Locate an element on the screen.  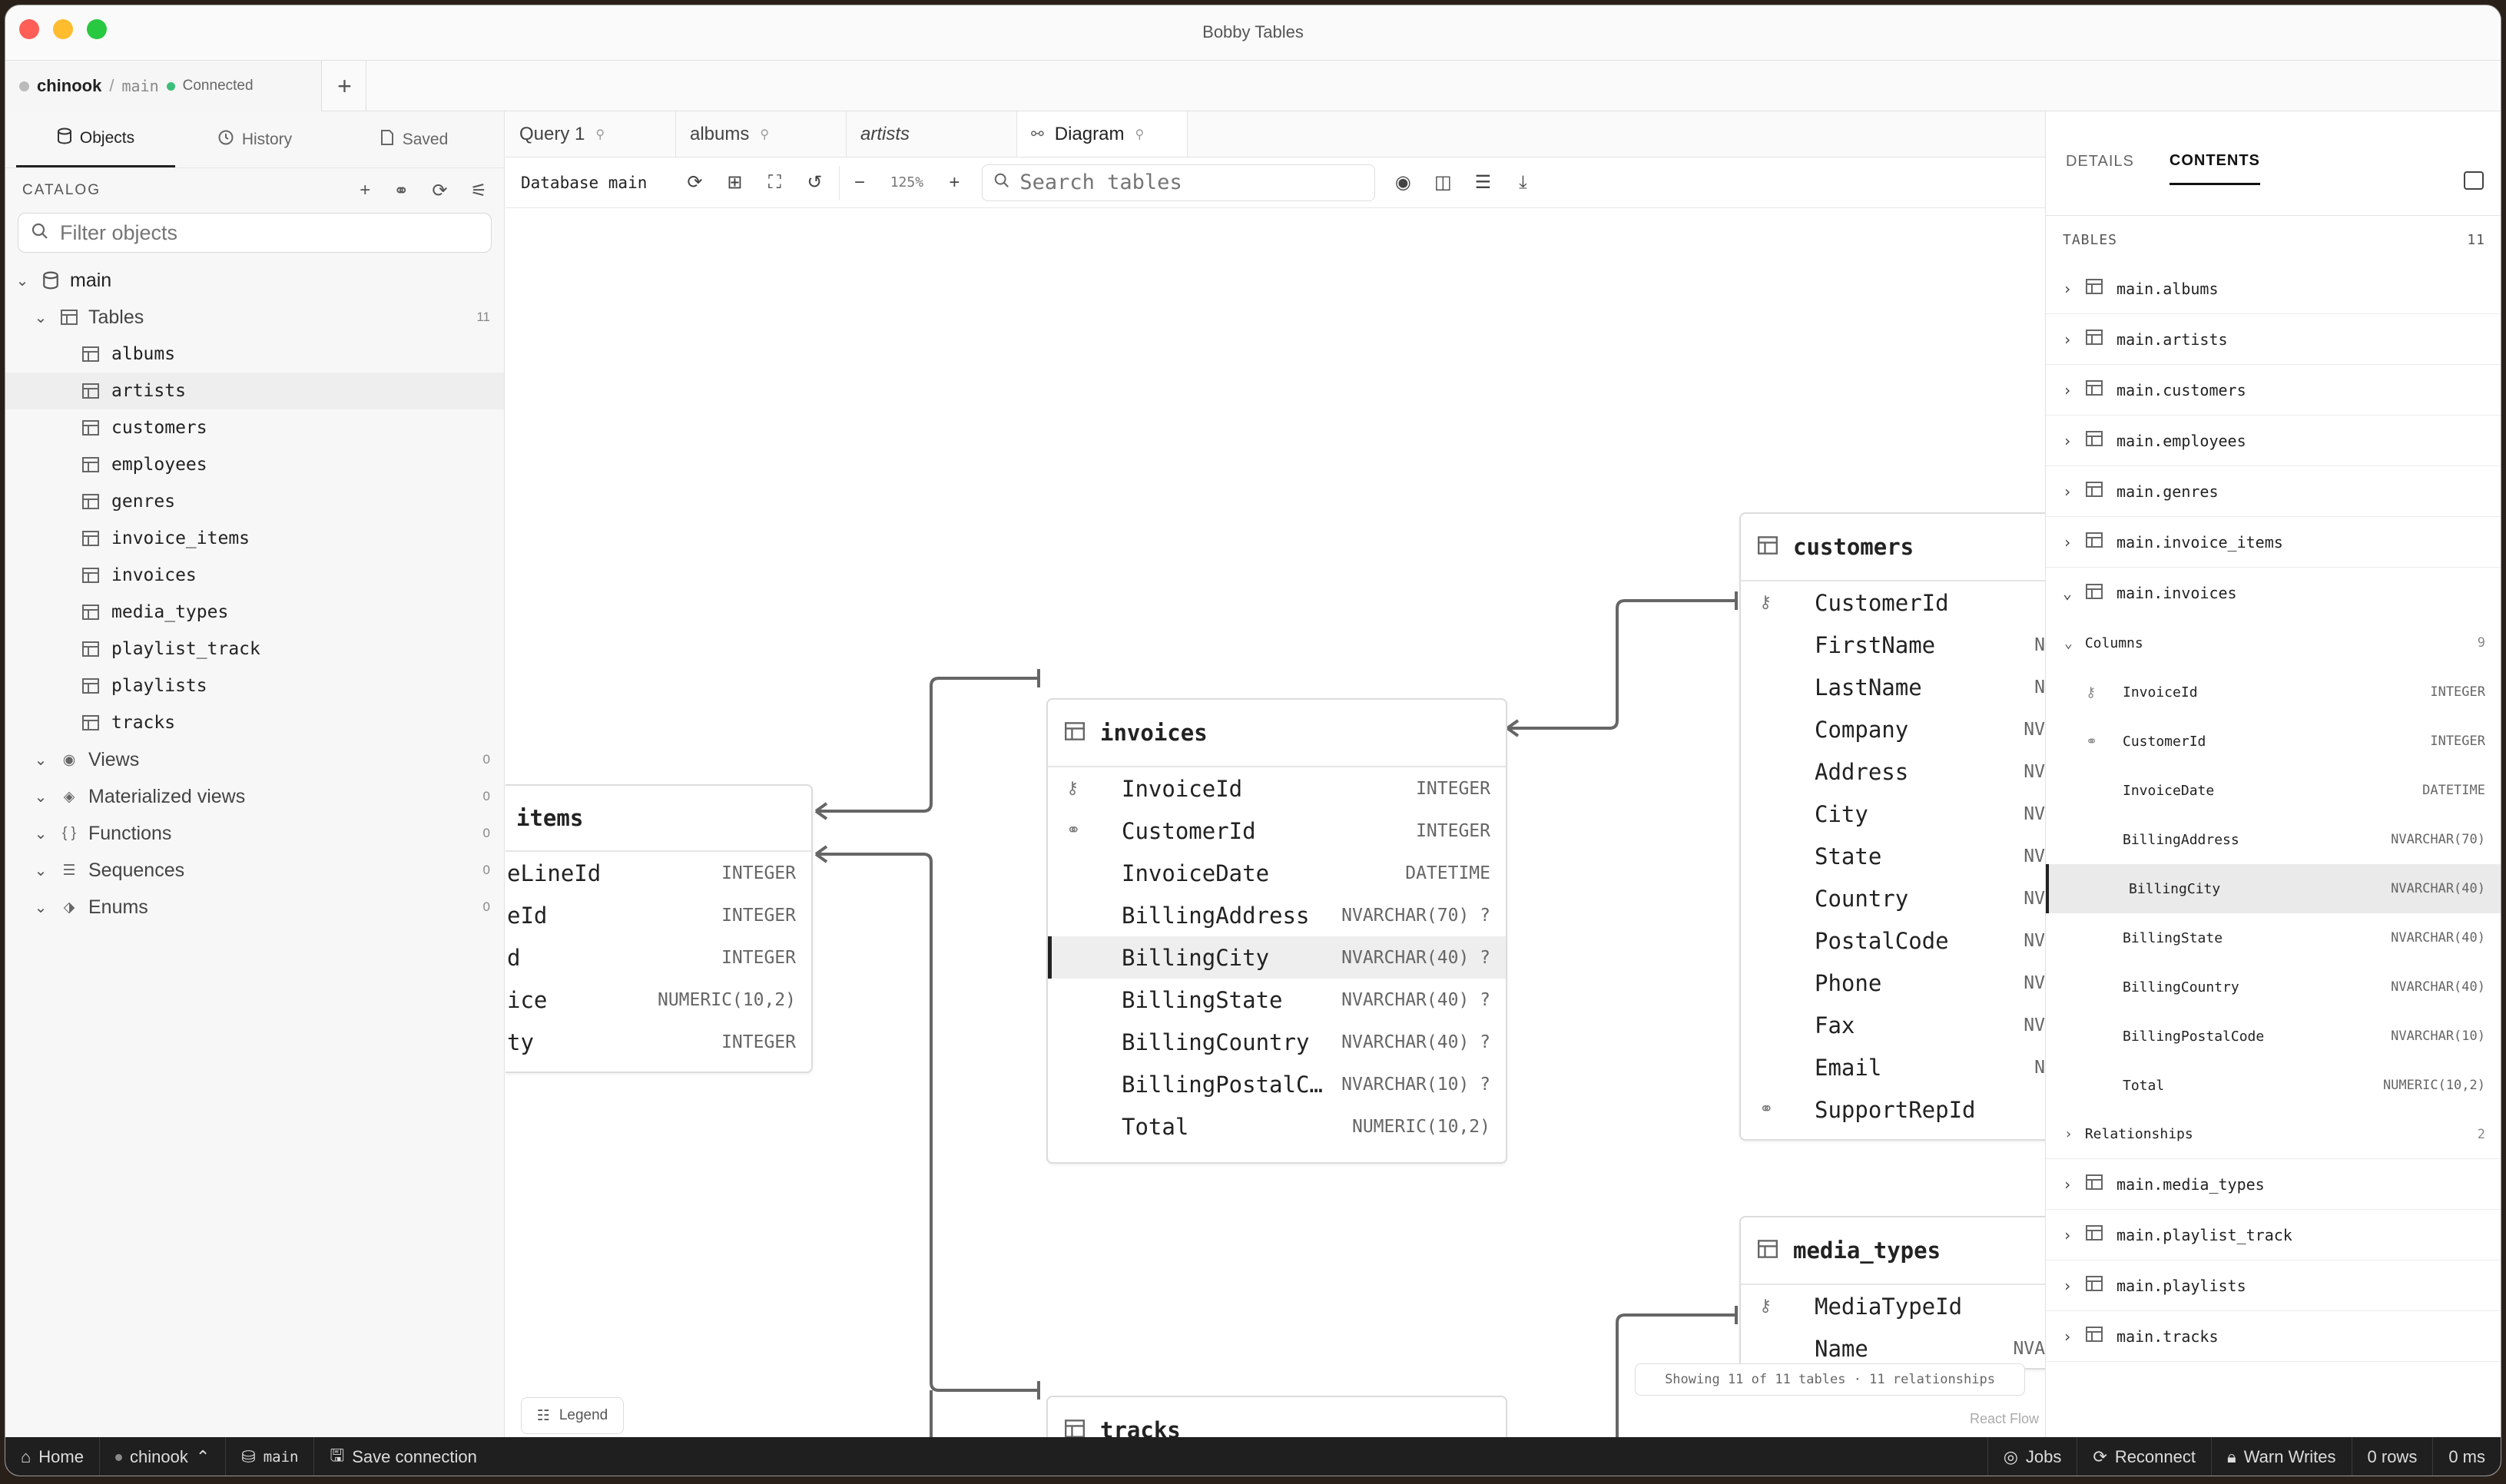
sidebar-table-media-types: media_types is located at coordinates (254, 612).